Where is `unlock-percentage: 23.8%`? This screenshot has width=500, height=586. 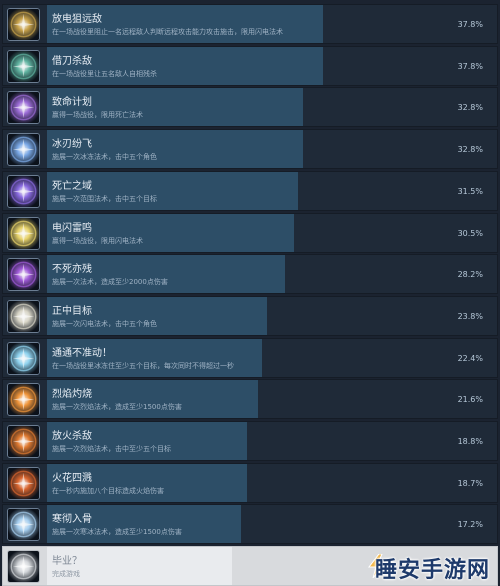
unlock-percentage: 23.8% is located at coordinates (470, 316).